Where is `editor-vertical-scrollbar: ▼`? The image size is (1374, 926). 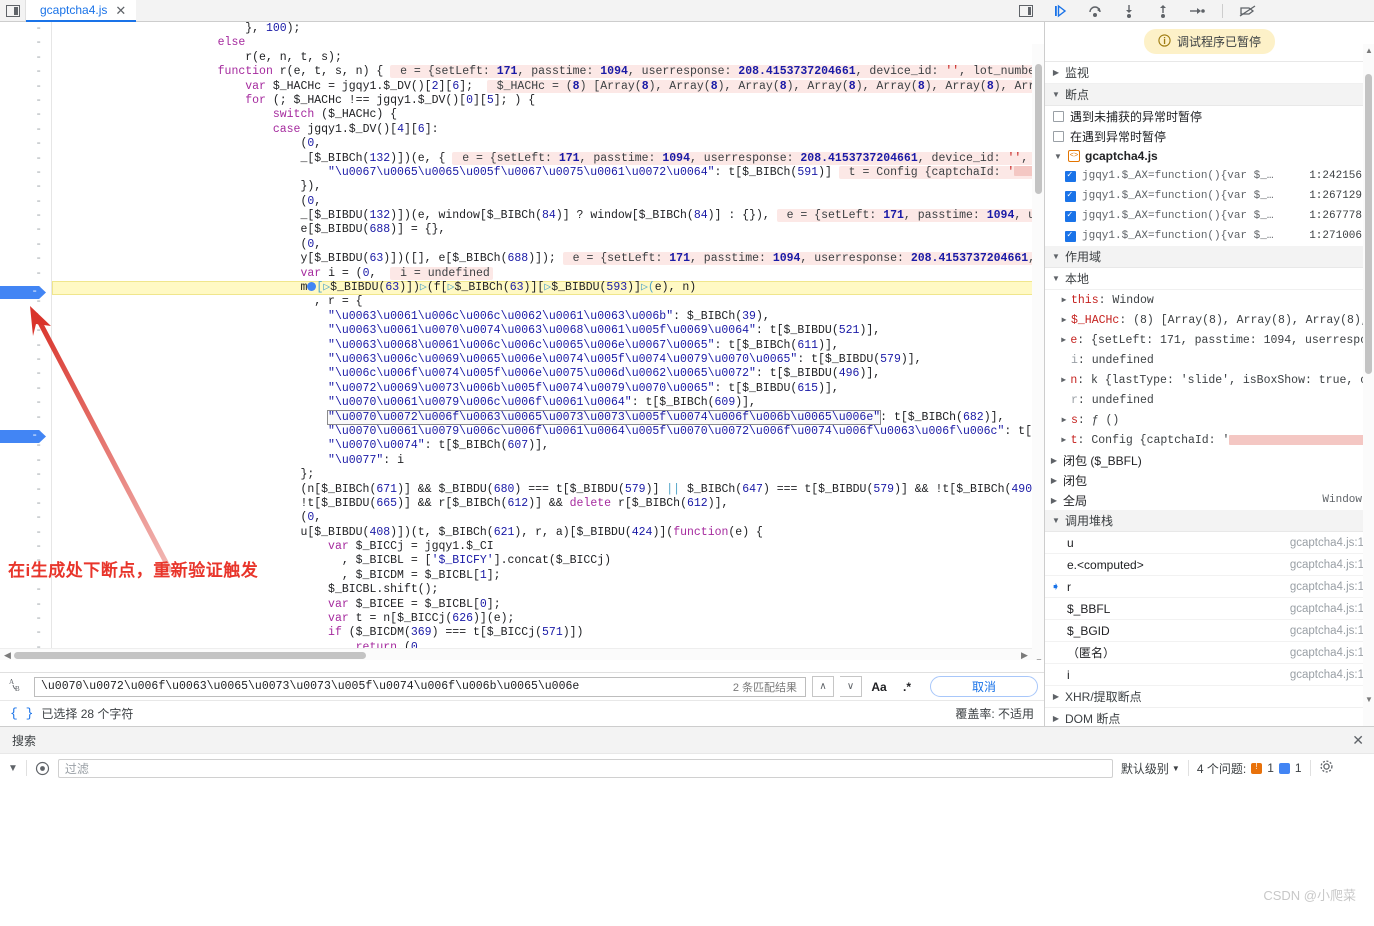
editor-vertical-scrollbar: ▼ is located at coordinates (1038, 352).